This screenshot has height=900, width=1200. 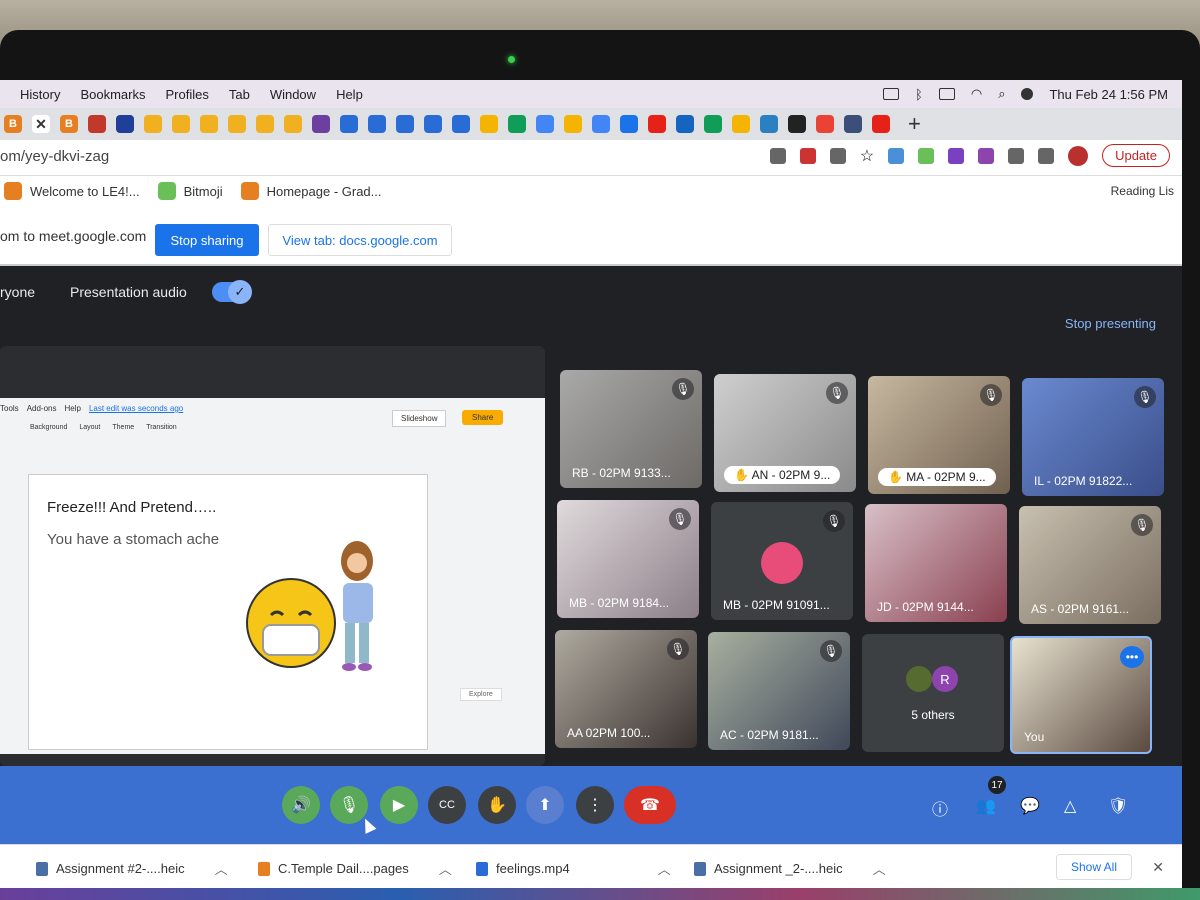 What do you see at coordinates (483, 417) in the screenshot?
I see `share-button: Share` at bounding box center [483, 417].